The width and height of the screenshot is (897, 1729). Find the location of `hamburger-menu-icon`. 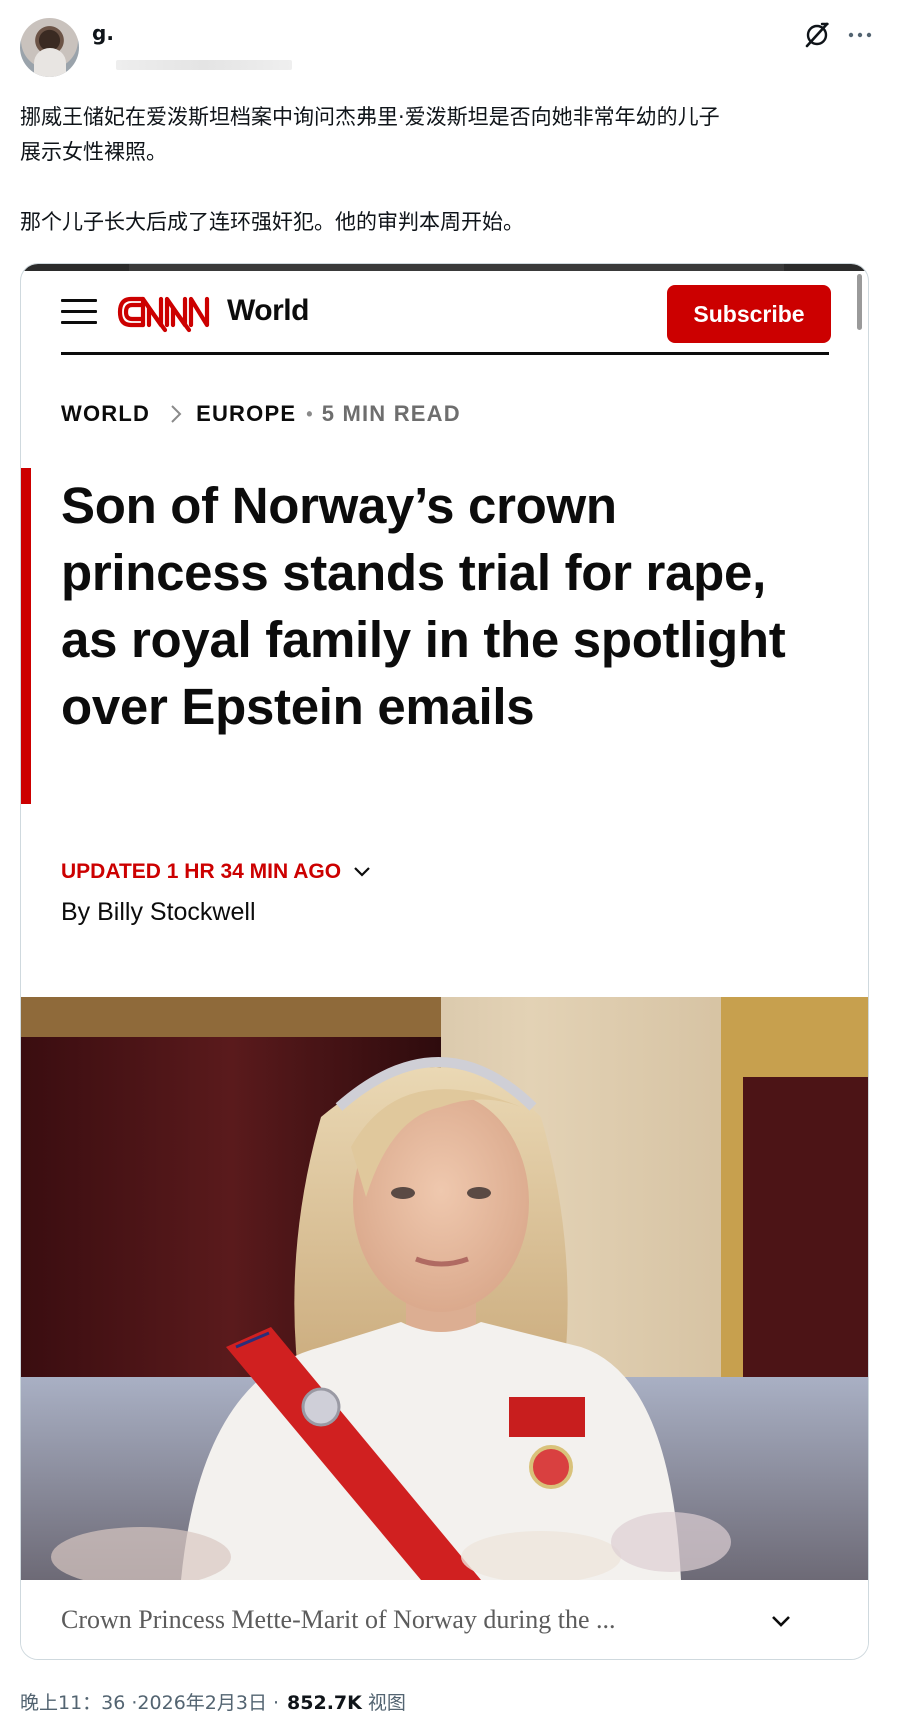

hamburger-menu-icon is located at coordinates (79, 311).